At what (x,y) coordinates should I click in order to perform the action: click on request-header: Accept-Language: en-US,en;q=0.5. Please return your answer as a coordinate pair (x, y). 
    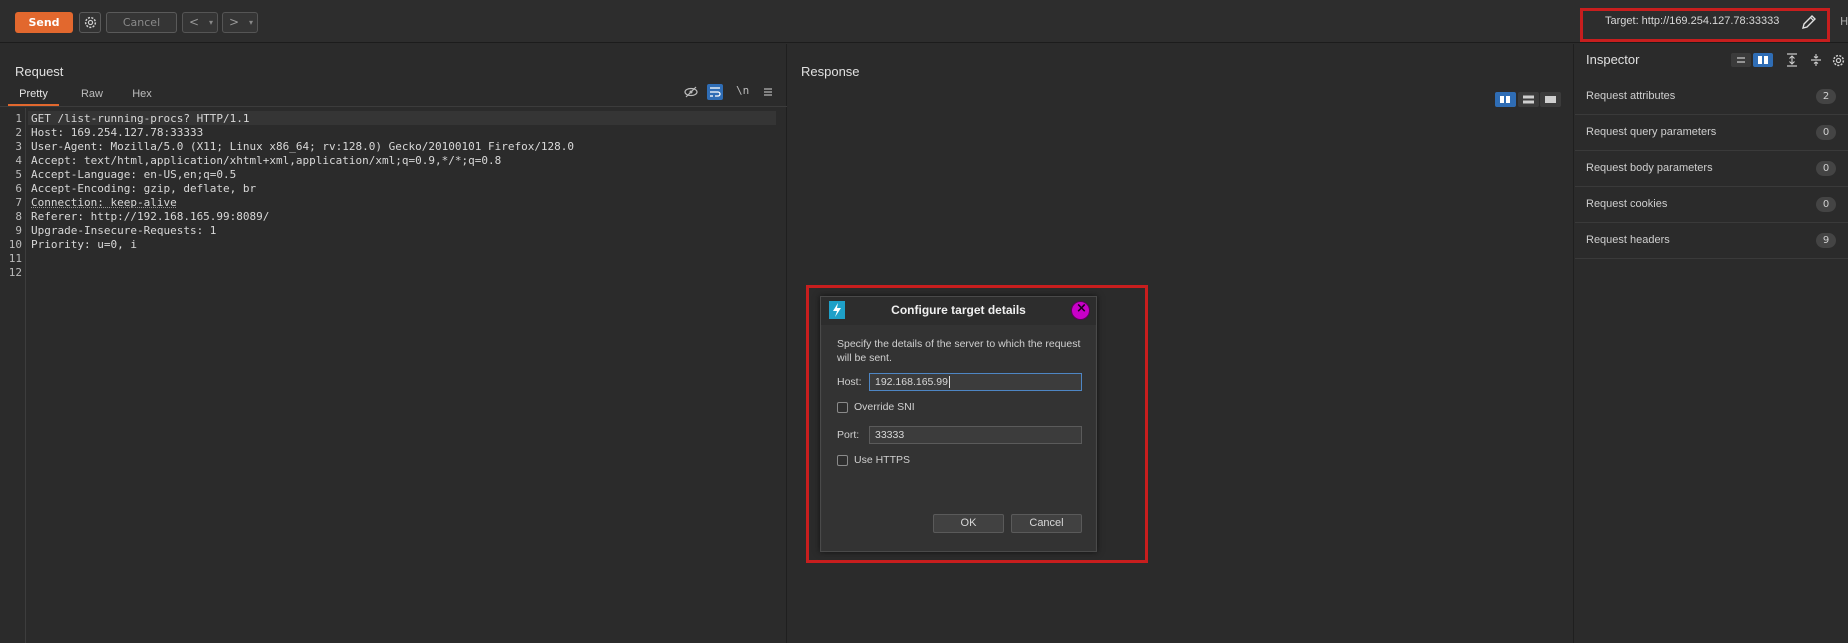
    Looking at the image, I should click on (133, 174).